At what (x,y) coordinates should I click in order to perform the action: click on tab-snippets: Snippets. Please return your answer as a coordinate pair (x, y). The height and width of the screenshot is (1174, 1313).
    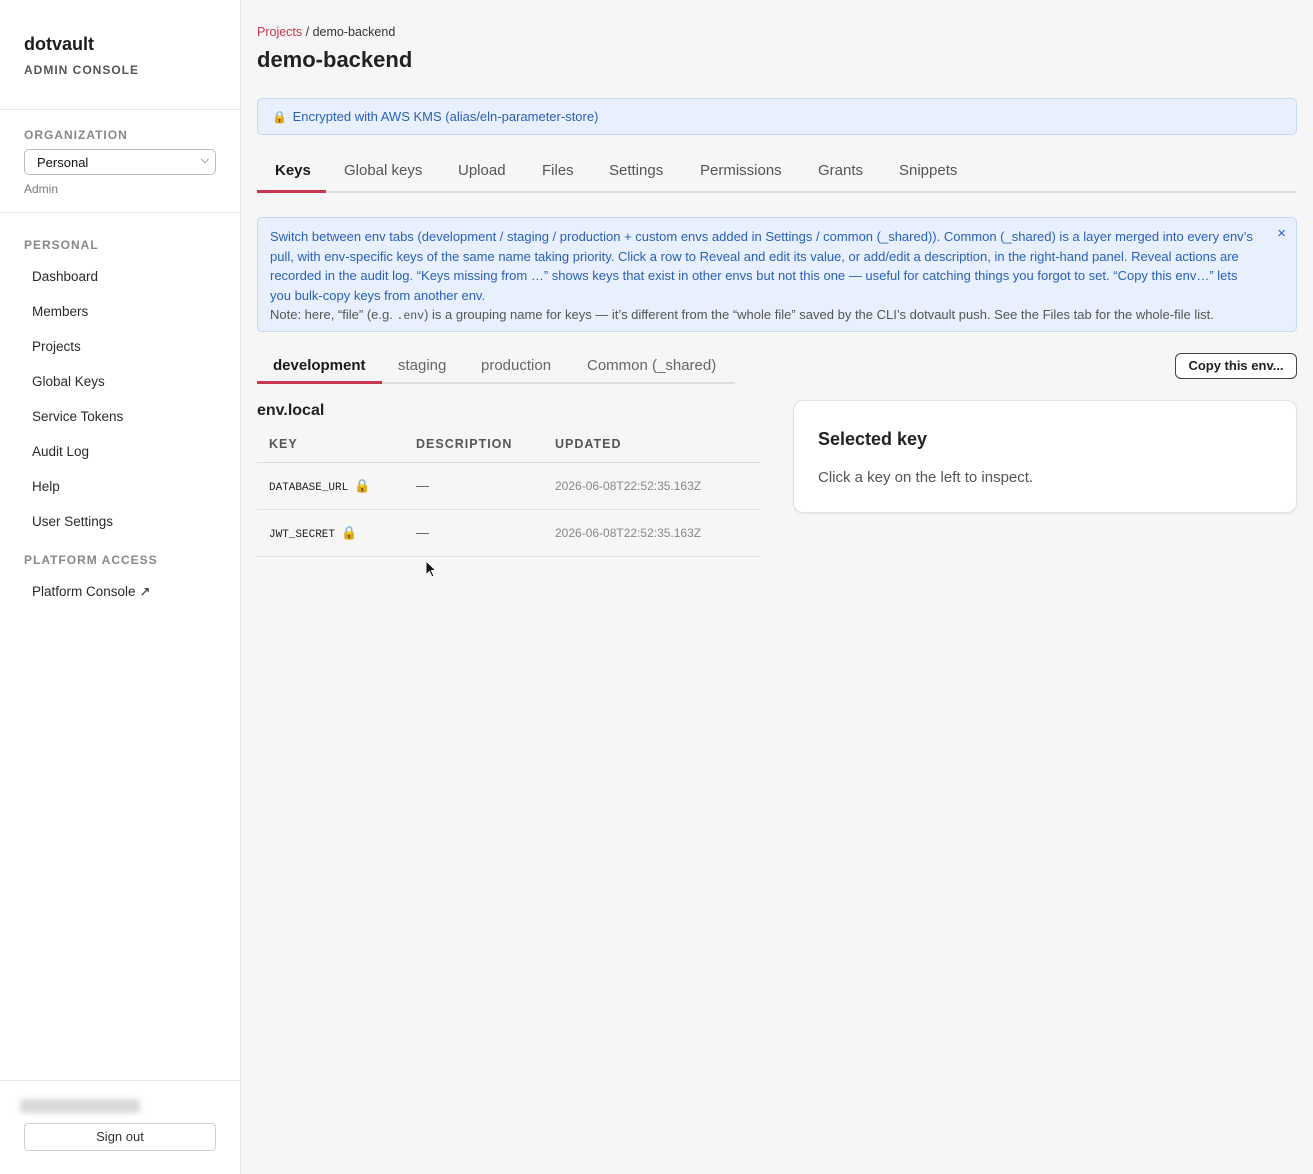
    Looking at the image, I should click on (928, 171).